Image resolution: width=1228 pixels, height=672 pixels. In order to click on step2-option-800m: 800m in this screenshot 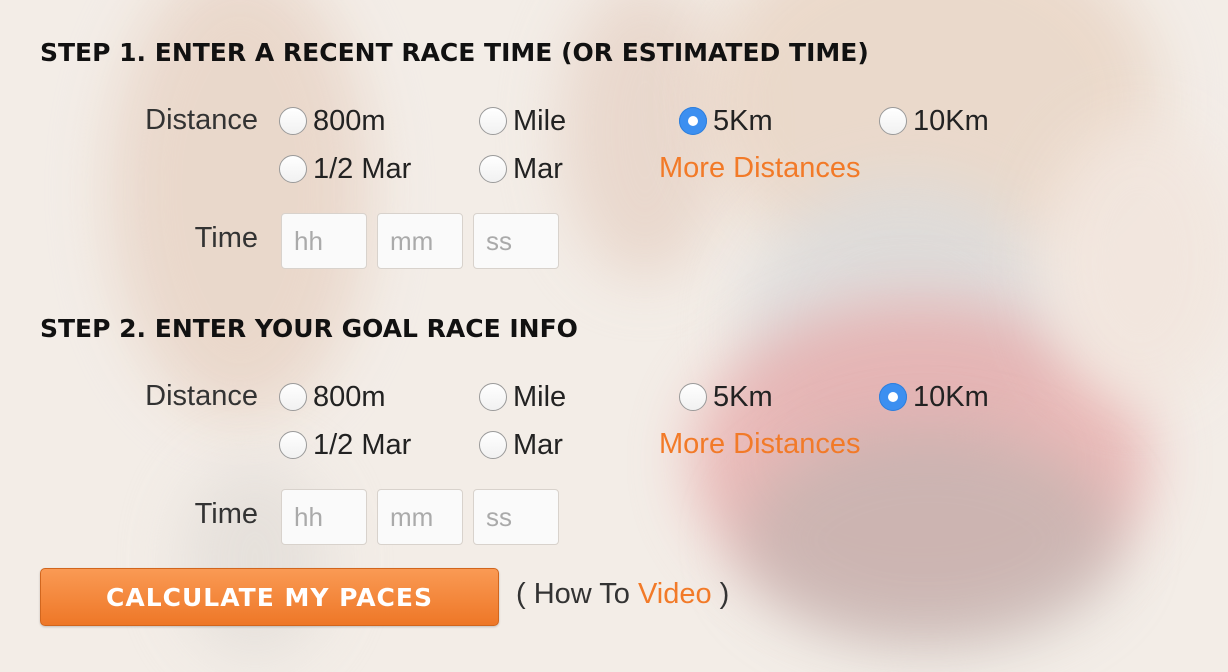, I will do `click(332, 397)`.